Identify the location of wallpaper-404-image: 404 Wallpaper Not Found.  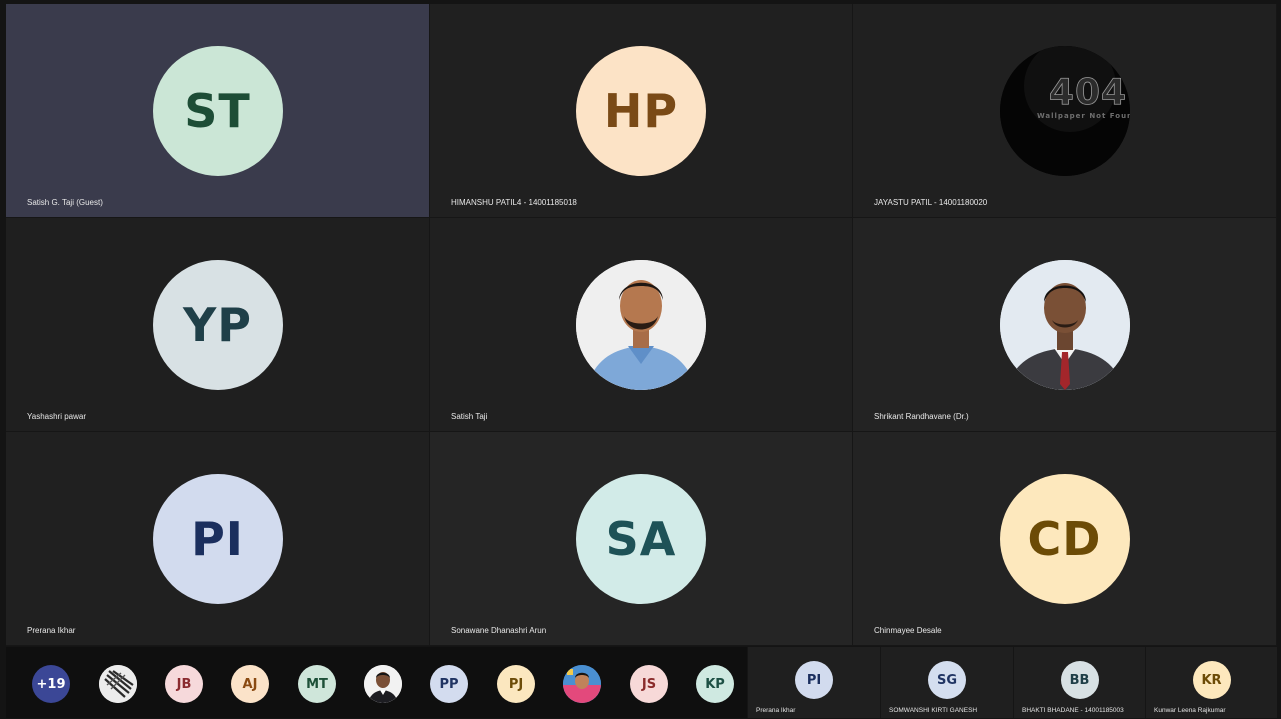
(1064, 111).